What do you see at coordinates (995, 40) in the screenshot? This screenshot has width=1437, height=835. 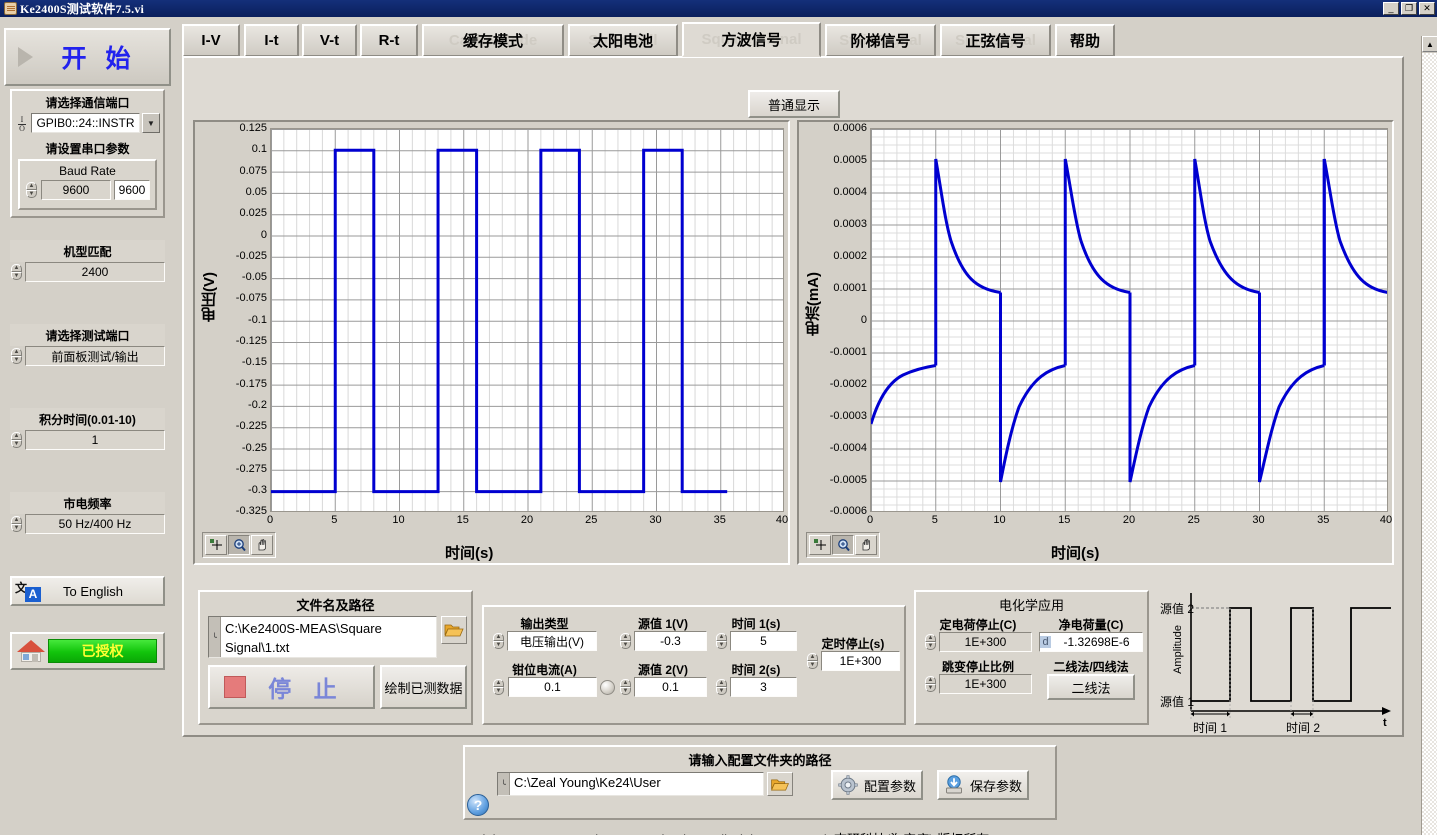 I see `tab-sine-signal: Sine Signal 正弦信号` at bounding box center [995, 40].